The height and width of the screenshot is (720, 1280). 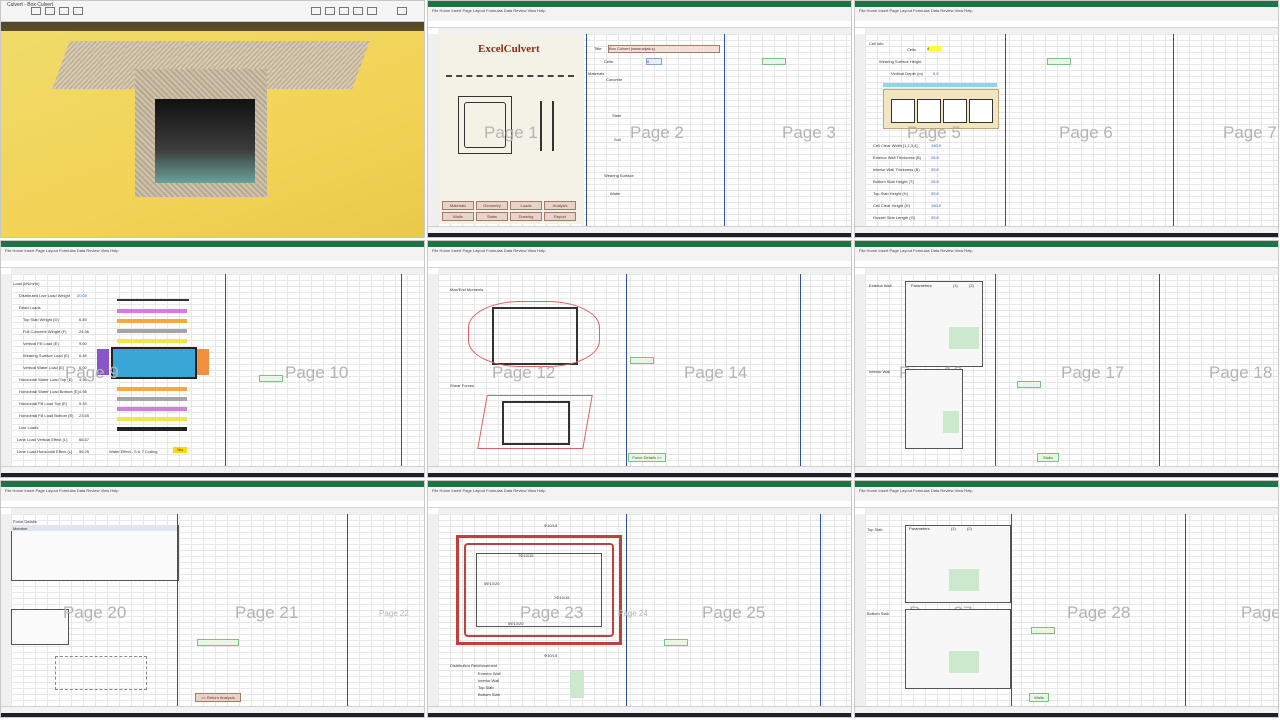 I want to click on rotate-icon, so click(x=50, y=11).